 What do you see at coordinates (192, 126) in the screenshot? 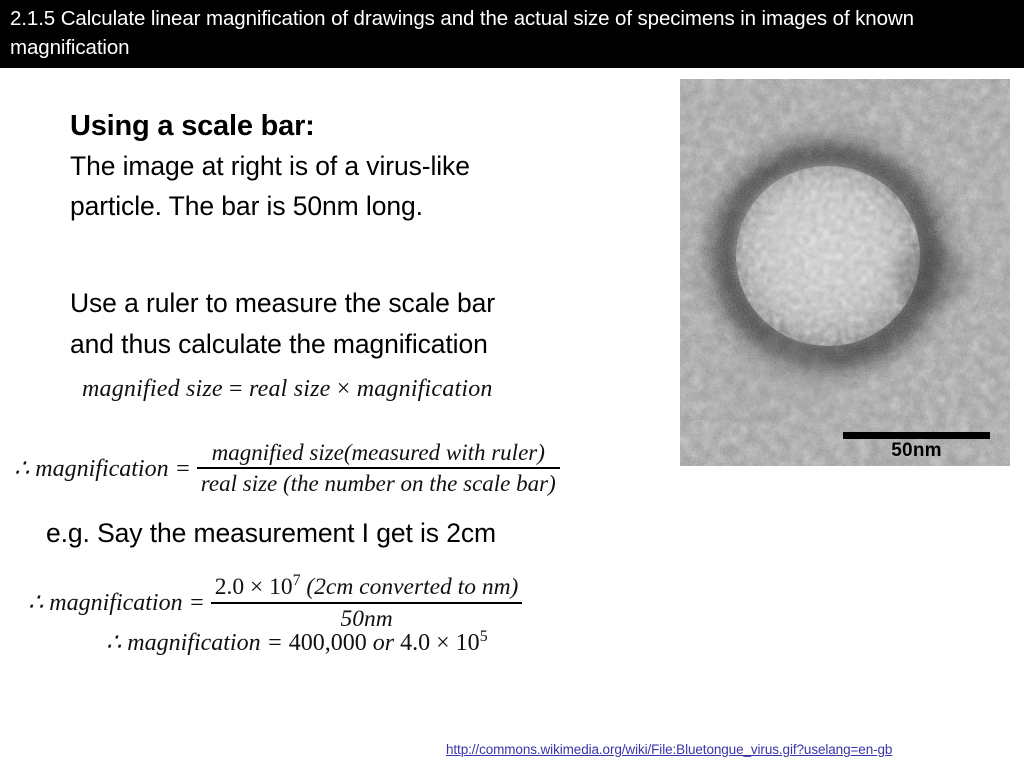
I see `section-heading: Using a scale bar:` at bounding box center [192, 126].